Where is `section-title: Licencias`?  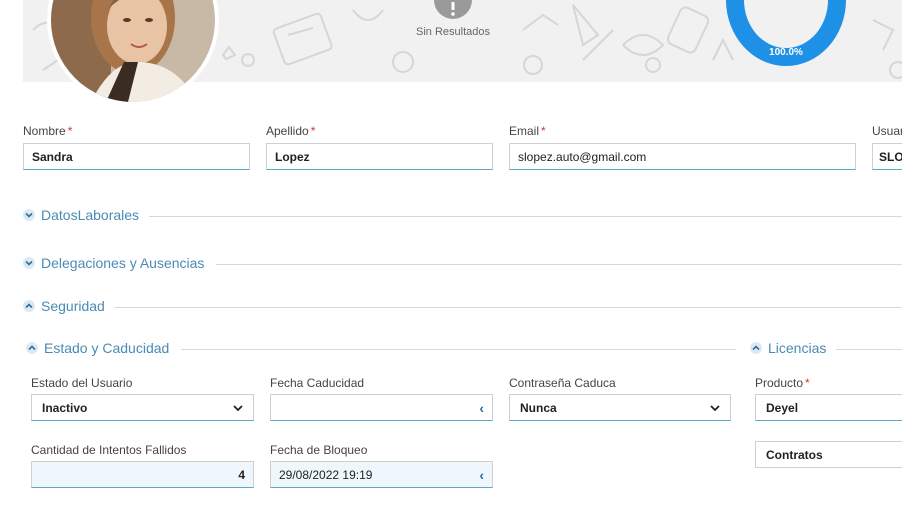
section-title: Licencias is located at coordinates (797, 348).